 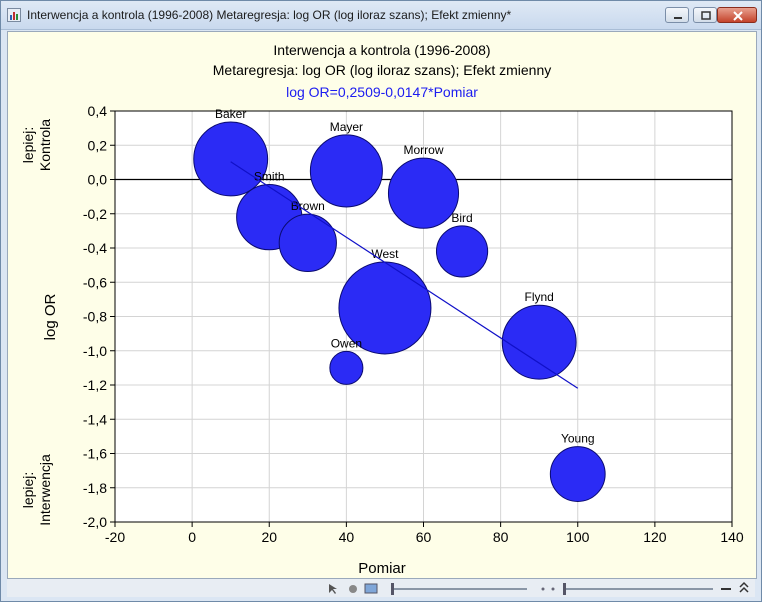 What do you see at coordinates (539, 297) in the screenshot?
I see `bubble-label-flynd: Flynd` at bounding box center [539, 297].